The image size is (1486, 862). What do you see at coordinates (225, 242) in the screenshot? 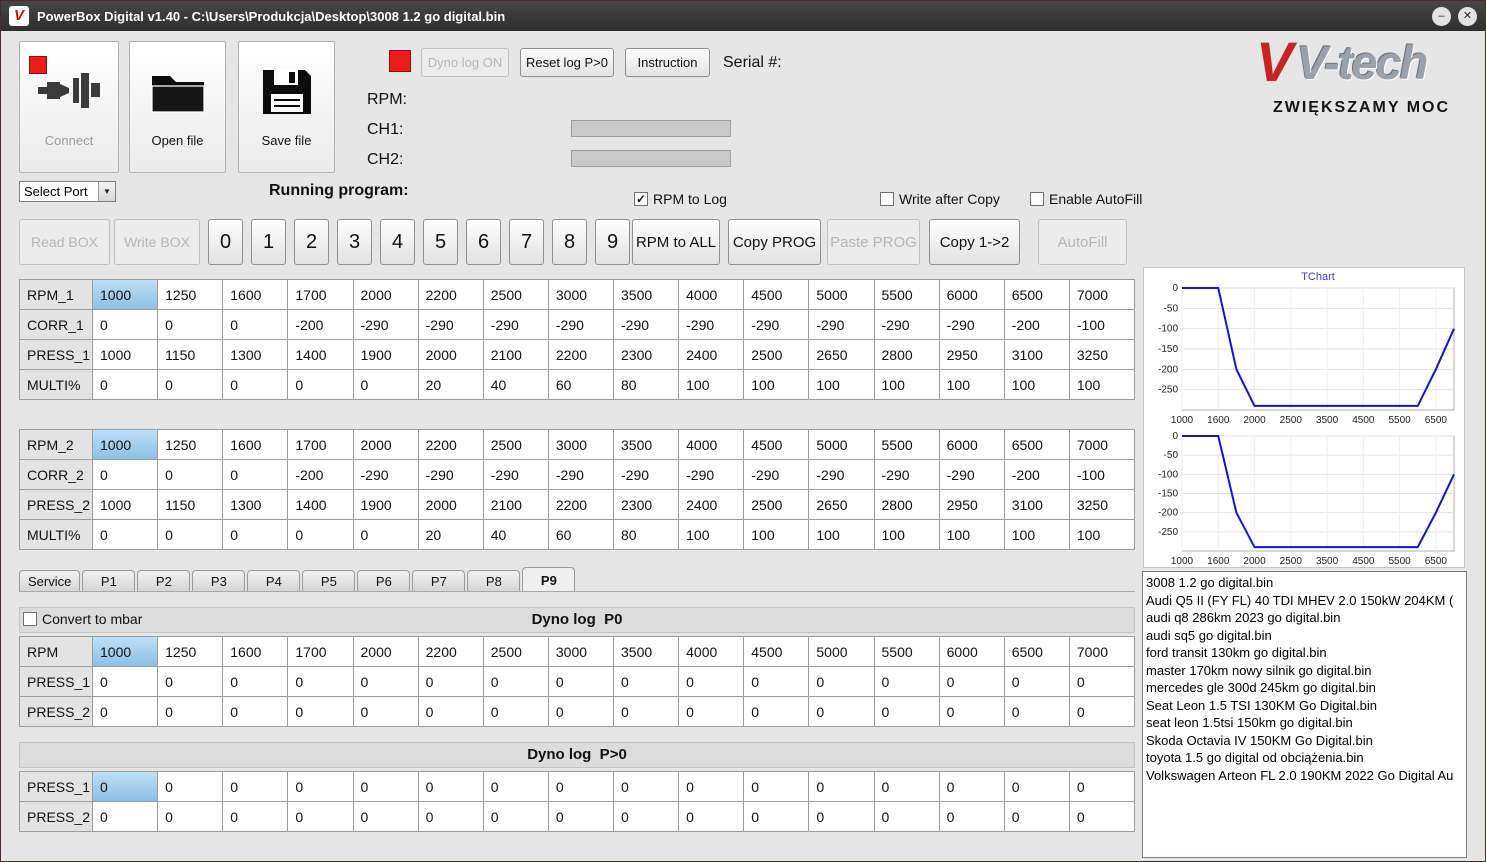
I see `digit-button-0: 0` at bounding box center [225, 242].